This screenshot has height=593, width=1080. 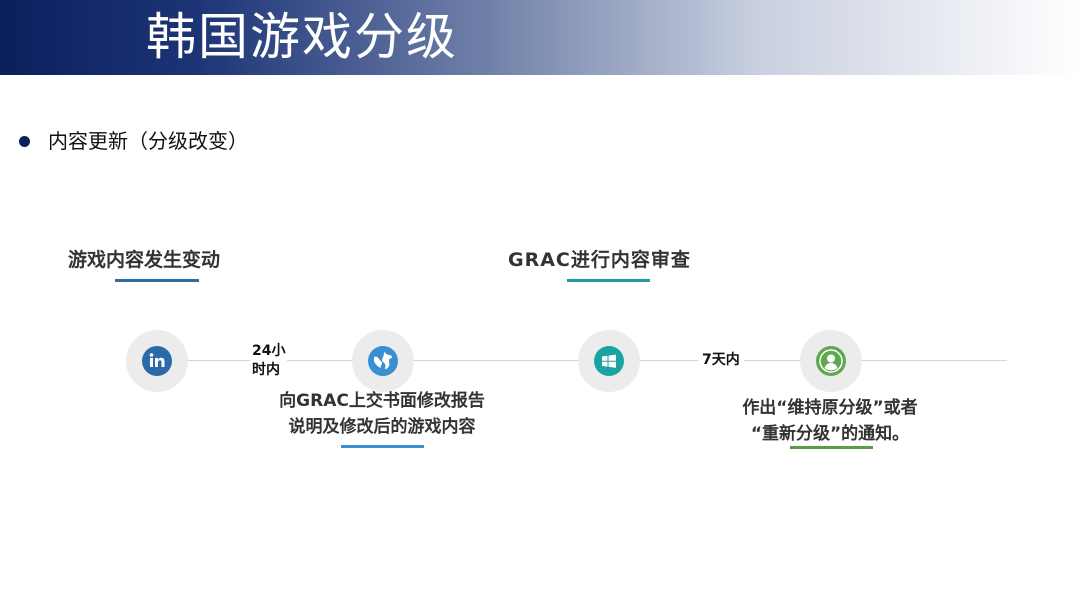 What do you see at coordinates (382, 414) in the screenshot?
I see `step-desc-submit: 向GRAC上交书面修改报告 说明及修改后的游戏内容` at bounding box center [382, 414].